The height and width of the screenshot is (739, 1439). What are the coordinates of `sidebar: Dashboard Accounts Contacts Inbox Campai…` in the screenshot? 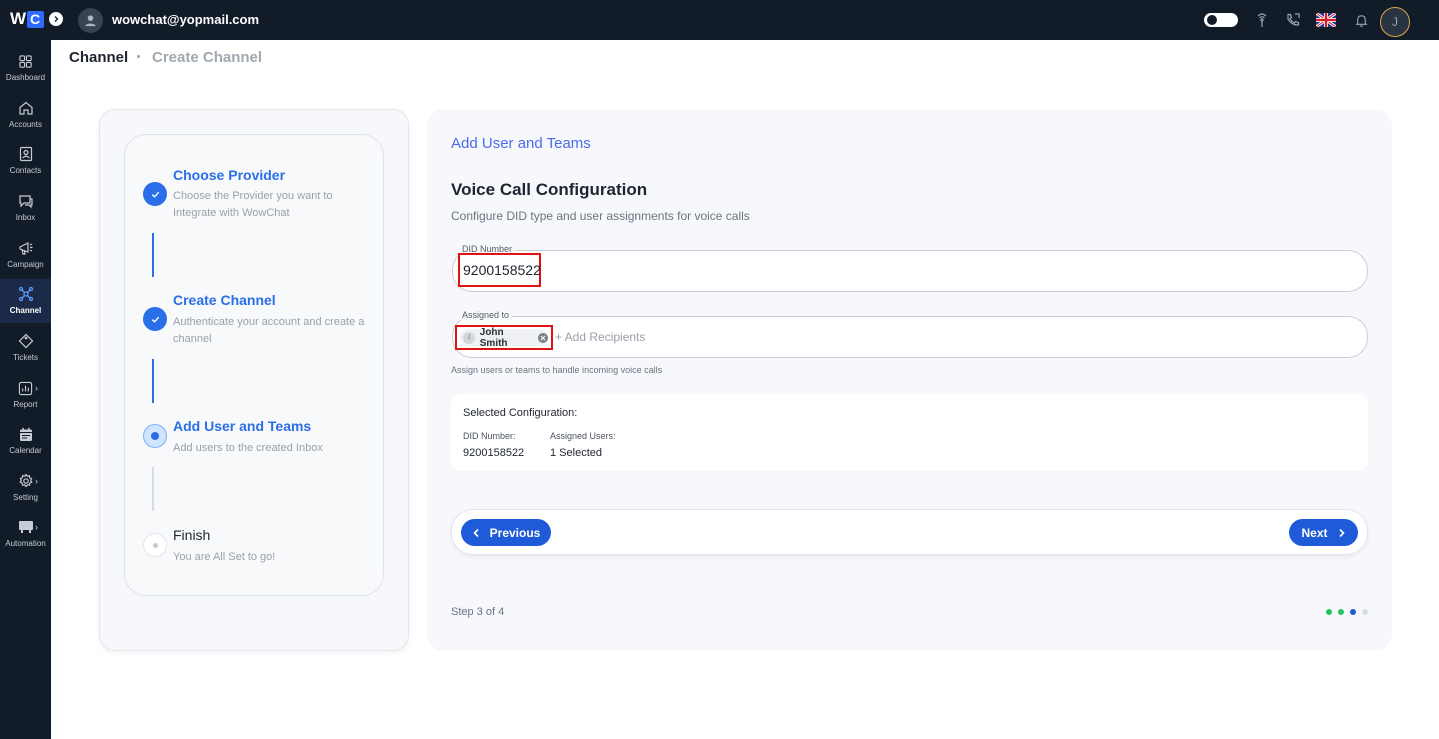 It's located at (25, 389).